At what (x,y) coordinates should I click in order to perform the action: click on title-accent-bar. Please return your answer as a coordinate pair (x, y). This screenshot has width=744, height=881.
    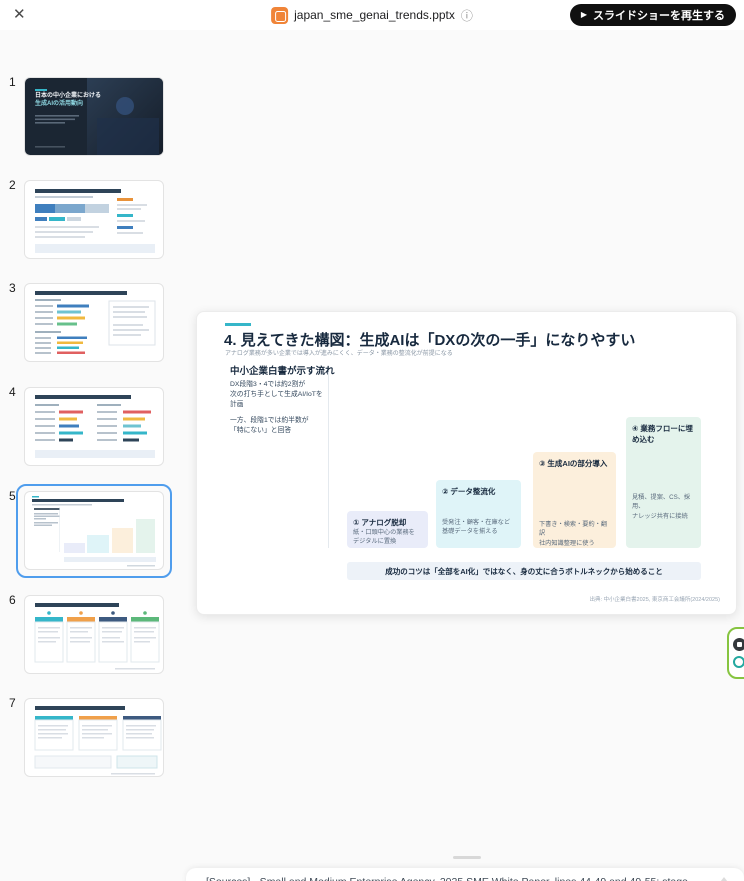
    Looking at the image, I should click on (238, 324).